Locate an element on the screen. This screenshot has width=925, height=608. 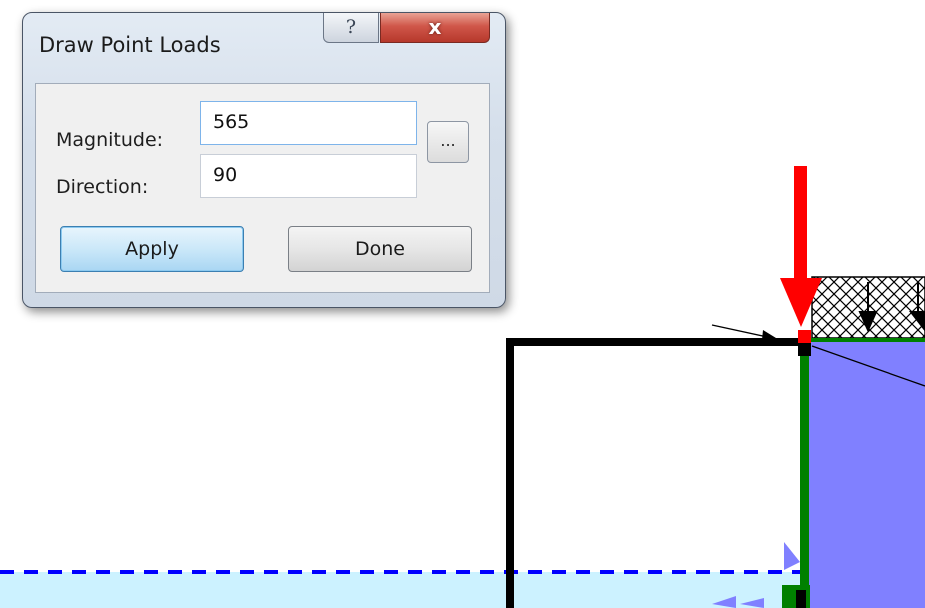
magnitude-label: Magnitude: is located at coordinates (110, 140).